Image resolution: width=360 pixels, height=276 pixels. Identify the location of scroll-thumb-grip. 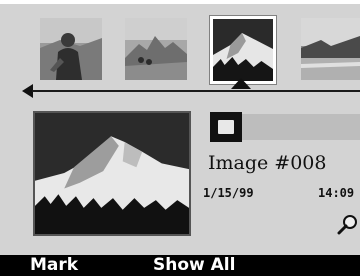
(226, 127).